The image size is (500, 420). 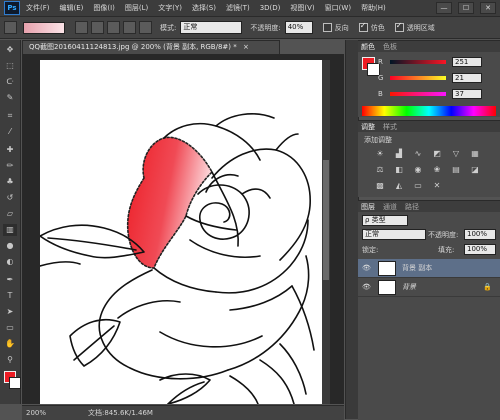 What do you see at coordinates (129, 27) in the screenshot?
I see `reflected-gradient-icon` at bounding box center [129, 27].